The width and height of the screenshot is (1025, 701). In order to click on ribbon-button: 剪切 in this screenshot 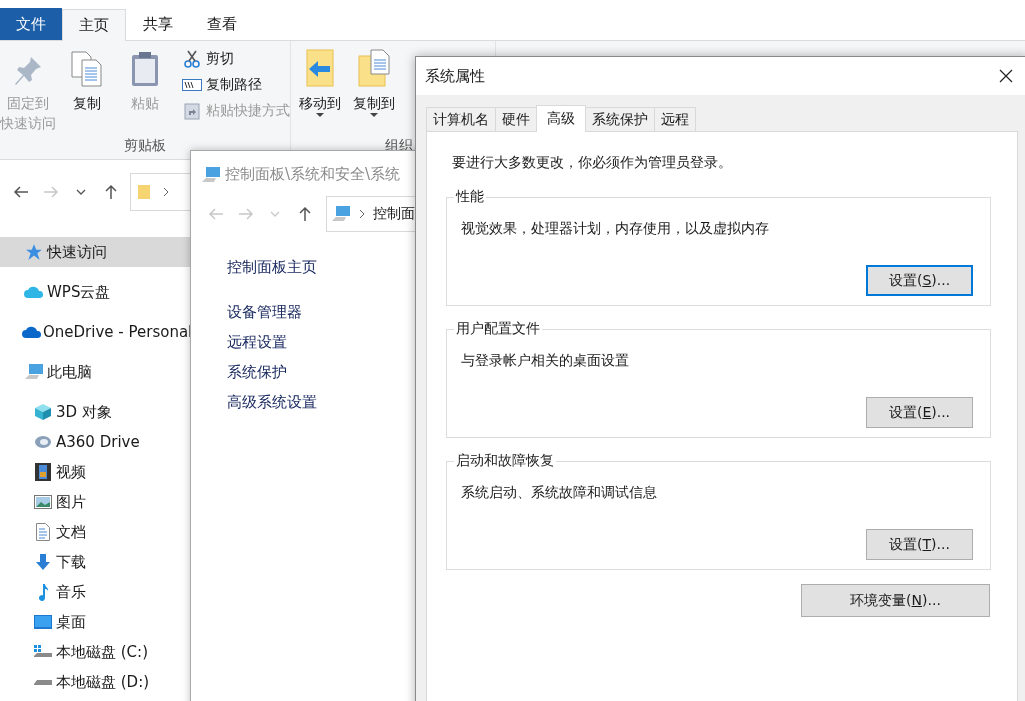, I will do `click(236, 59)`.